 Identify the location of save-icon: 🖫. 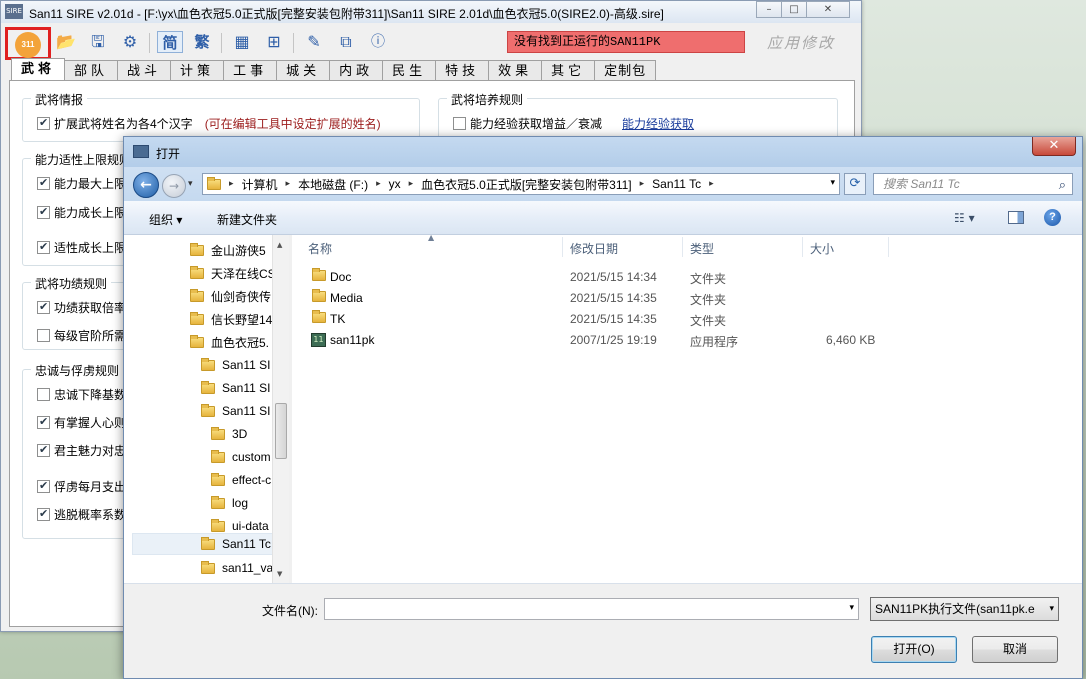
(98, 42).